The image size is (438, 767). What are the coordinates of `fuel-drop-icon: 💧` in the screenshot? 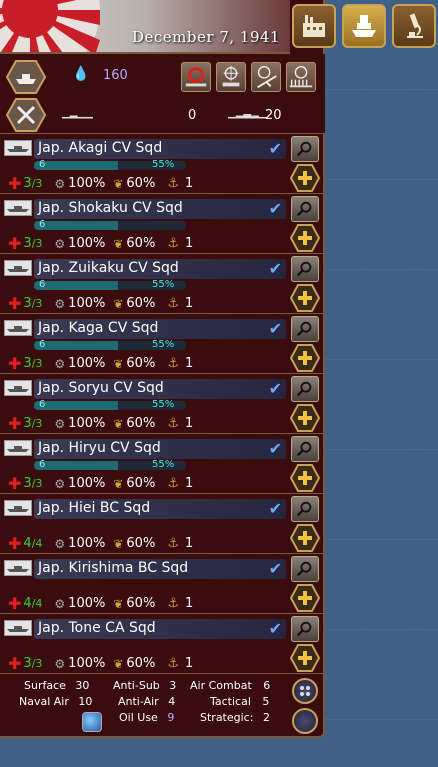 It's located at (81, 74).